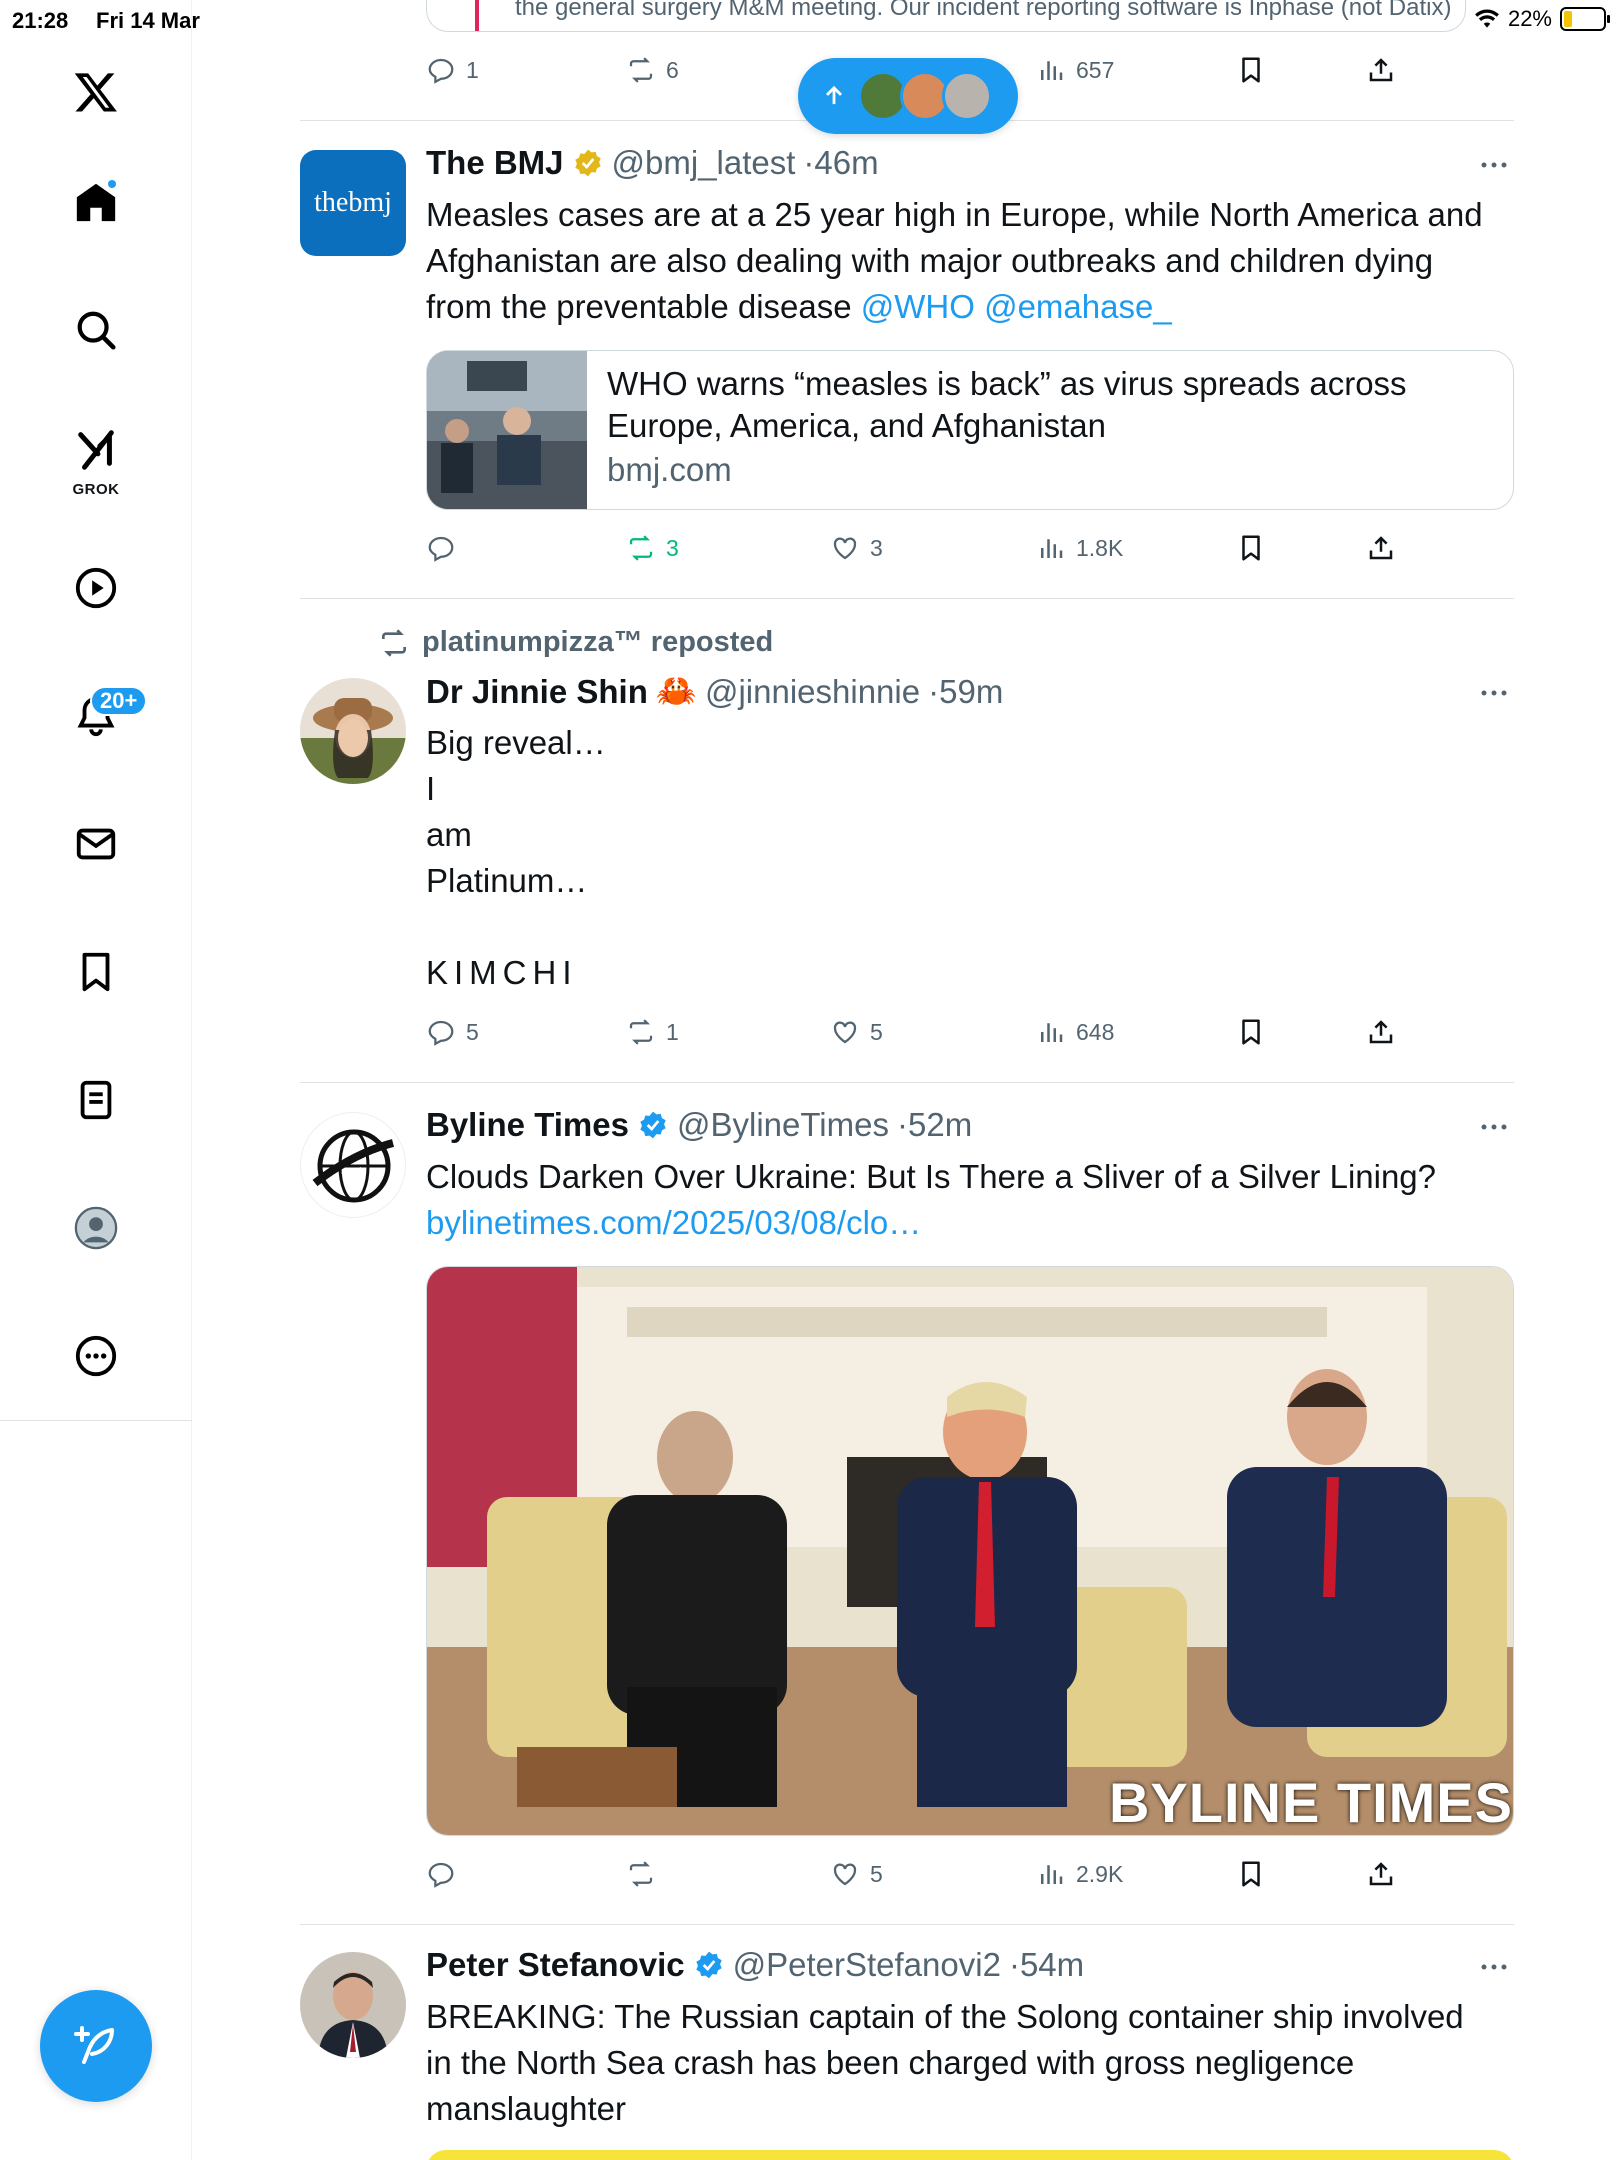 The image size is (1620, 2160). I want to click on sidebar: GROK 20+, so click(96, 1080).